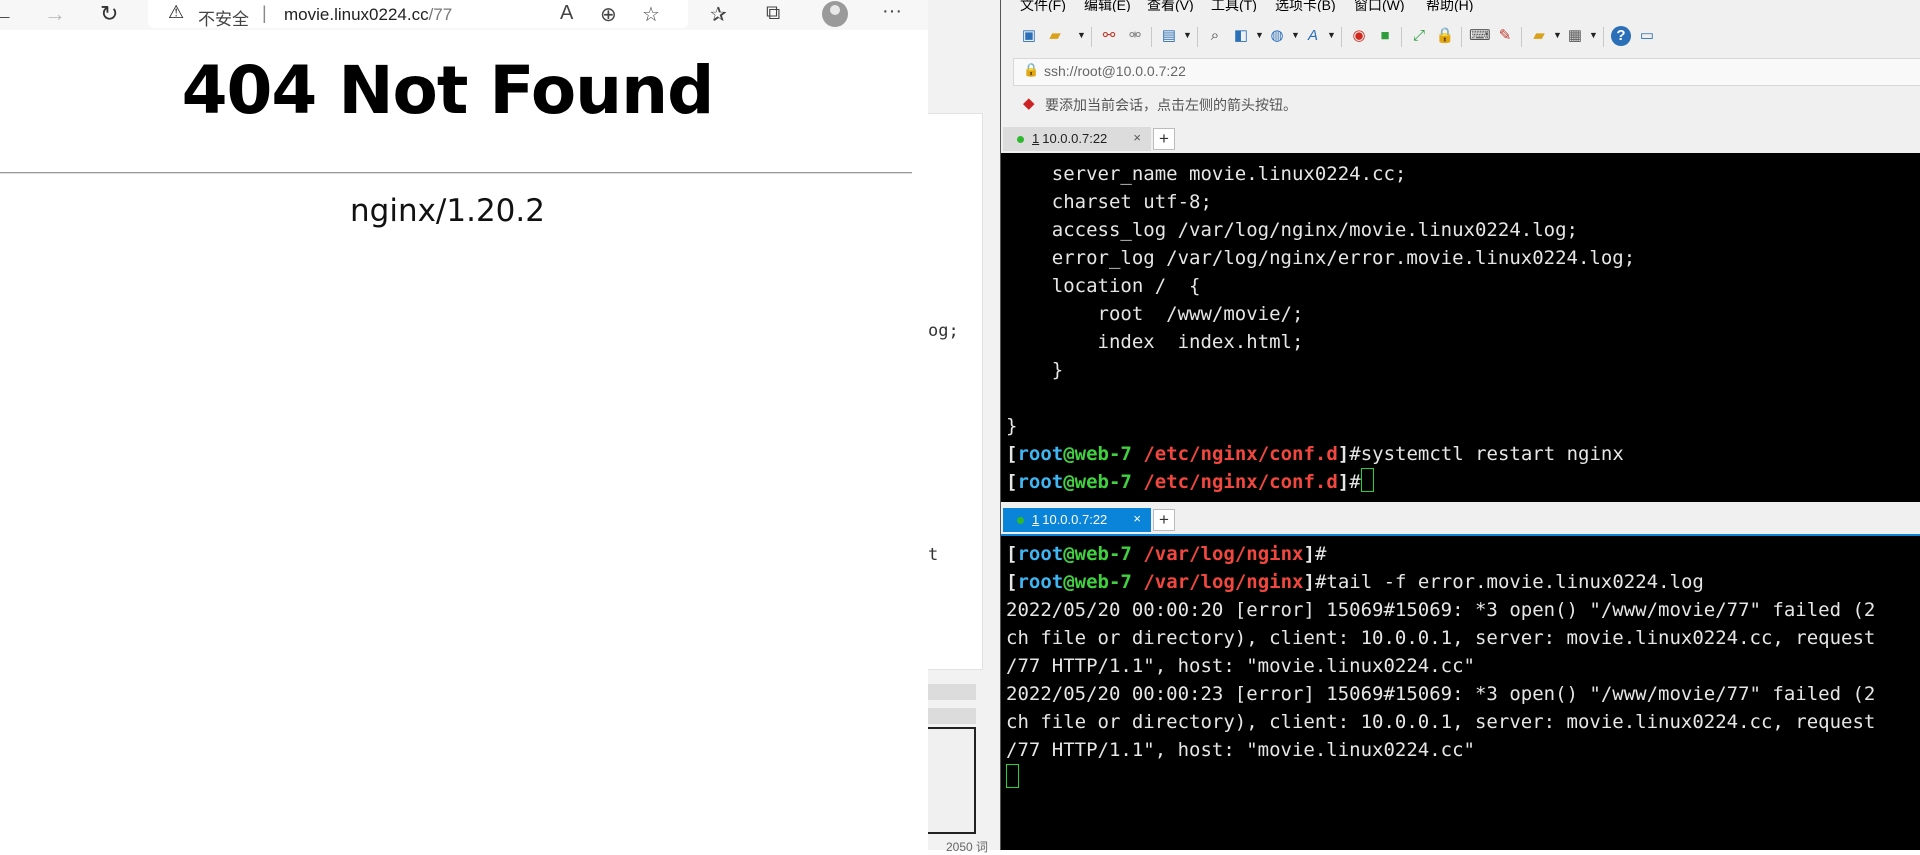  Describe the element at coordinates (1449, 6) in the screenshot. I see `menu-help: 帮助(H)` at that location.